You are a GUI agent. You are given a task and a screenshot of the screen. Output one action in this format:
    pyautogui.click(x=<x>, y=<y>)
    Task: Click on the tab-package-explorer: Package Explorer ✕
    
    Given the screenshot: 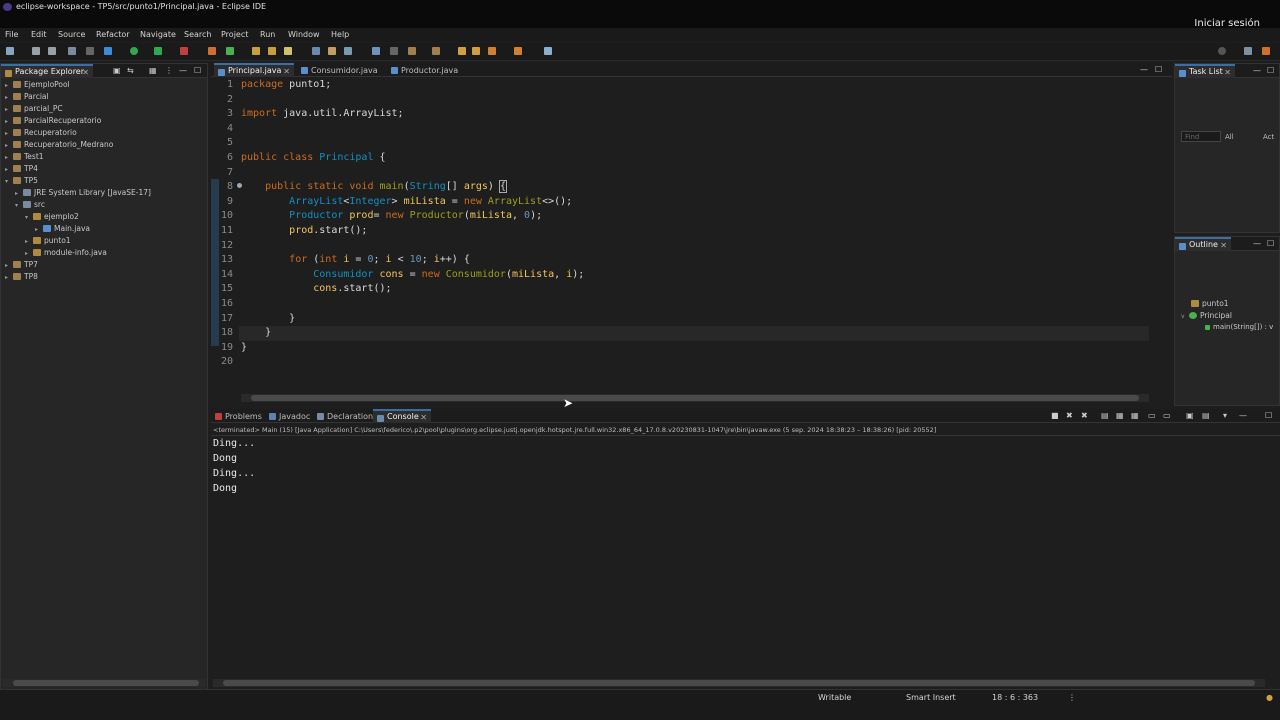 What is the action you would take?
    pyautogui.click(x=47, y=71)
    